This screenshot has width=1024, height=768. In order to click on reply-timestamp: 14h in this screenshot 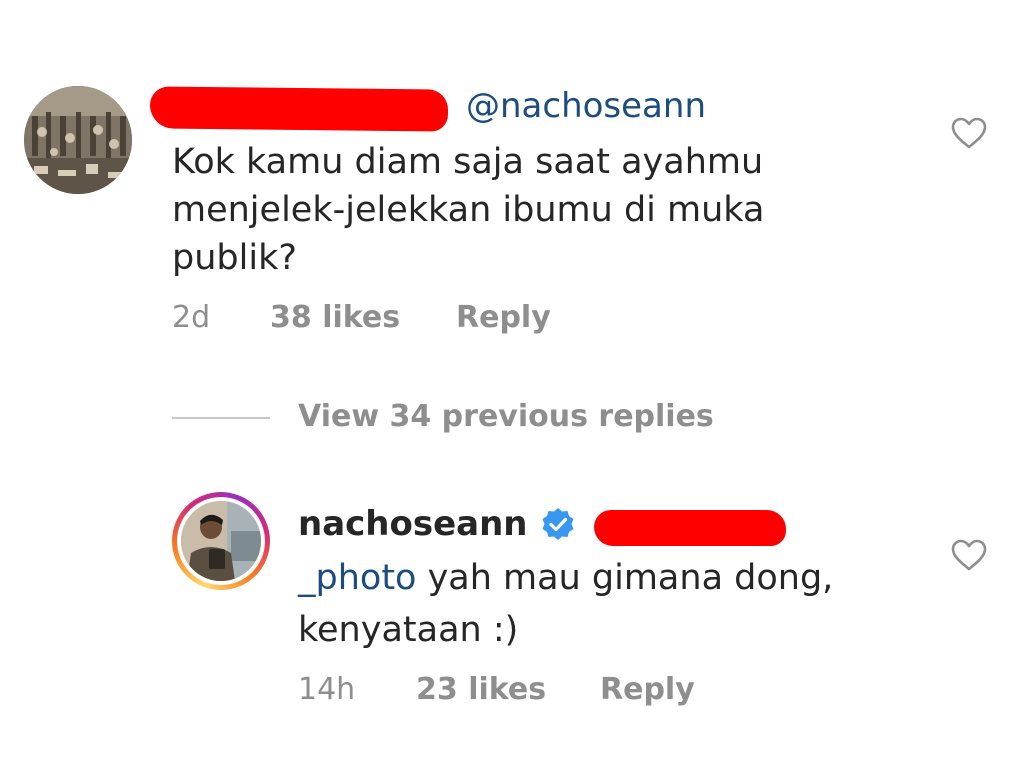, I will do `click(327, 689)`.